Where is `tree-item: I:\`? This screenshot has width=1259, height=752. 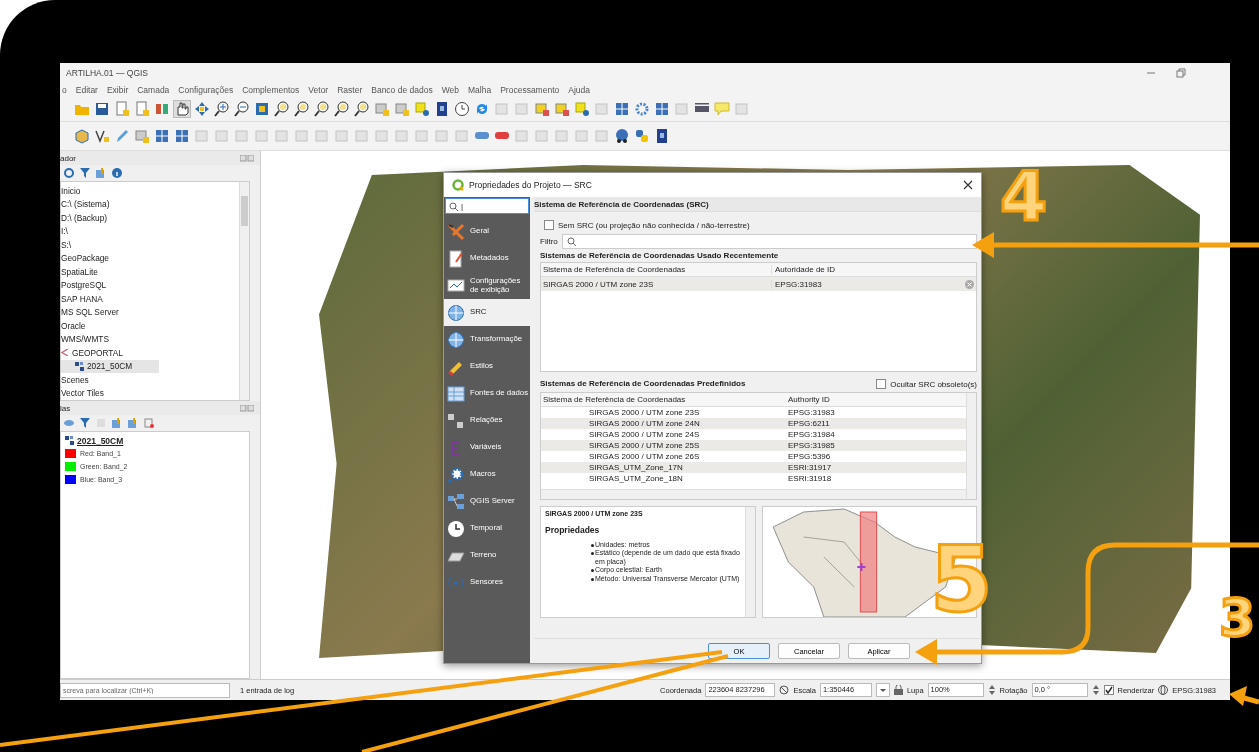
tree-item: I:\ is located at coordinates (64, 231).